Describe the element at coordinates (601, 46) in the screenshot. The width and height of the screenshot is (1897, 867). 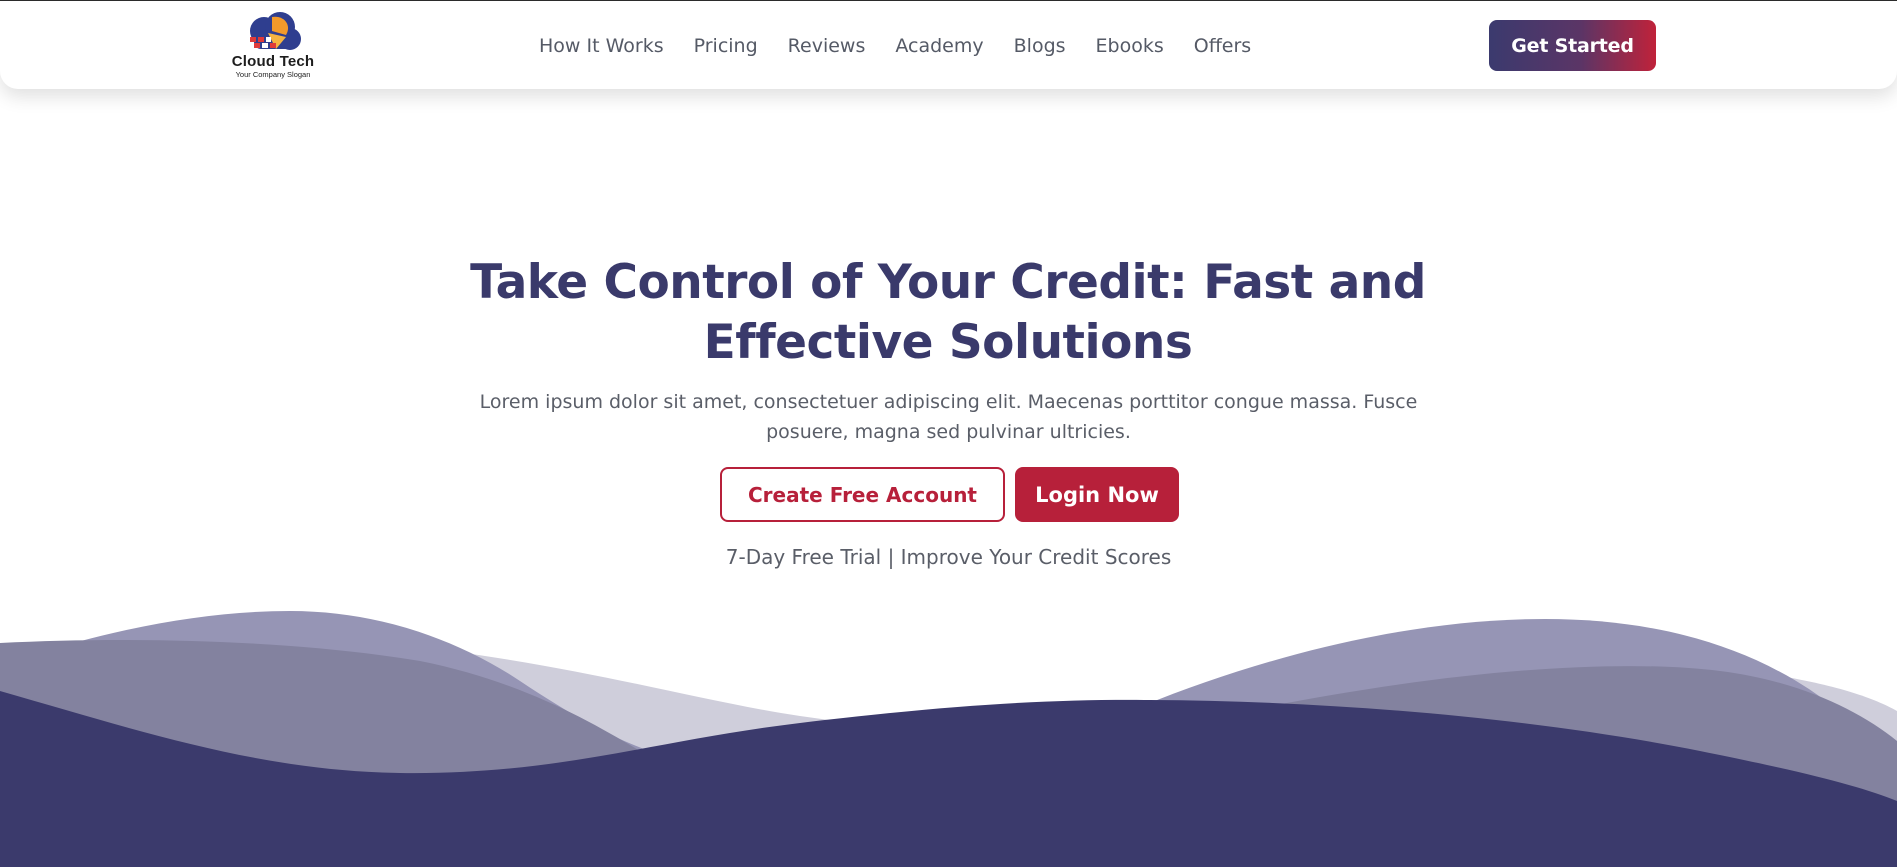
I see `nav-link-how-it-works: How It Works` at that location.